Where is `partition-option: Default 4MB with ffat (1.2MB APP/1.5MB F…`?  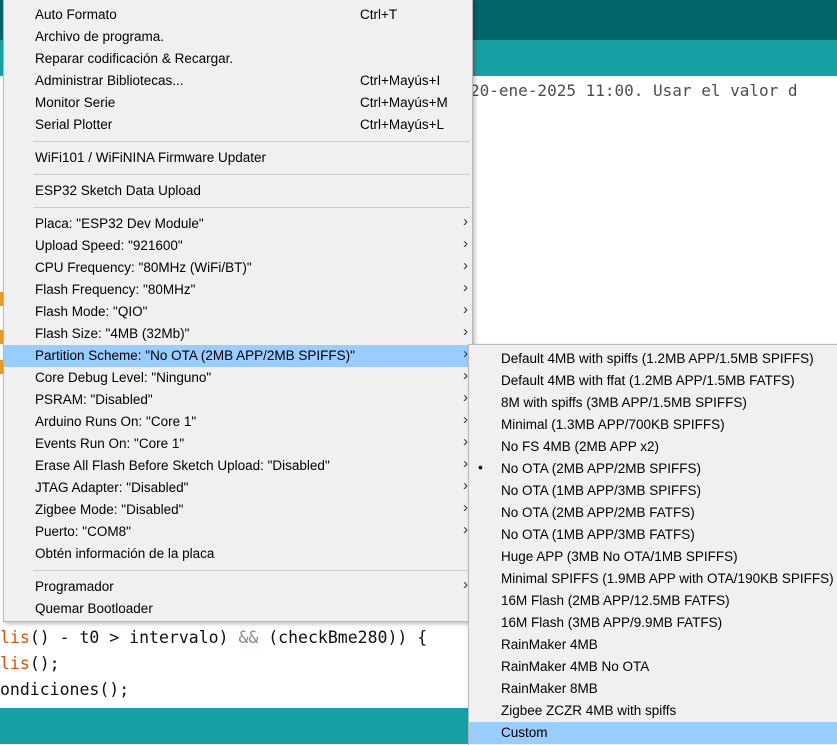
partition-option: Default 4MB with ffat (1.2MB APP/1.5MB F… is located at coordinates (653, 381).